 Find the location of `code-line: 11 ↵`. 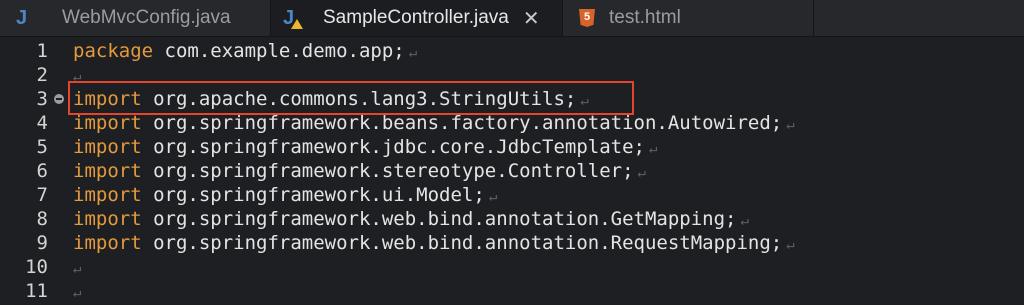

code-line: 11 ↵ is located at coordinates (512, 291).